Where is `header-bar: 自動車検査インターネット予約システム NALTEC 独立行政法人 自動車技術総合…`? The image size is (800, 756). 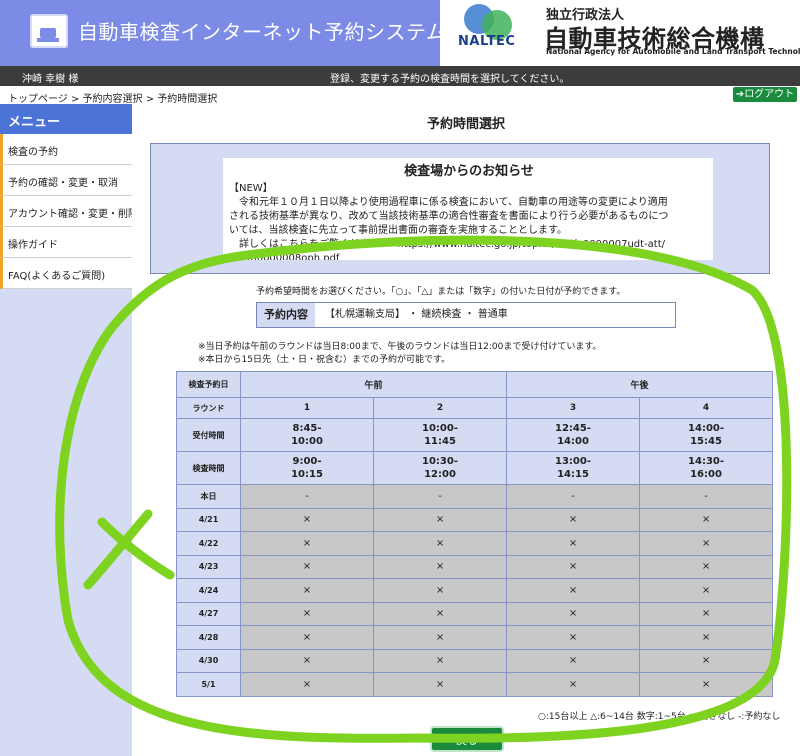 header-bar: 自動車検査インターネット予約システム NALTEC 独立行政法人 自動車技術総合… is located at coordinates (400, 33).